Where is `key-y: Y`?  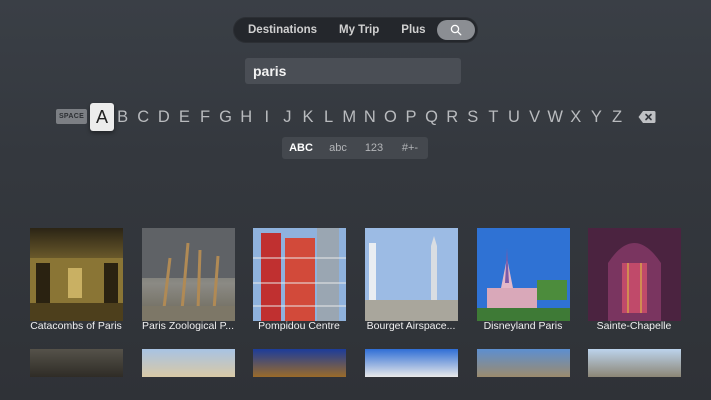
key-y: Y is located at coordinates (596, 117).